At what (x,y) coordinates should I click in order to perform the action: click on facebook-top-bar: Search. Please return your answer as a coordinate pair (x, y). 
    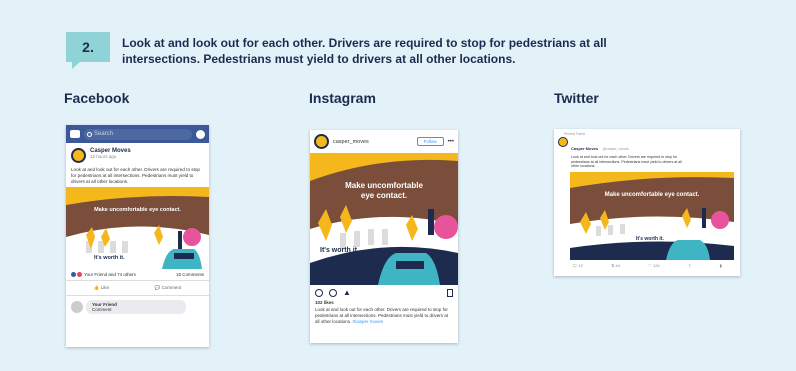
    Looking at the image, I should click on (137, 134).